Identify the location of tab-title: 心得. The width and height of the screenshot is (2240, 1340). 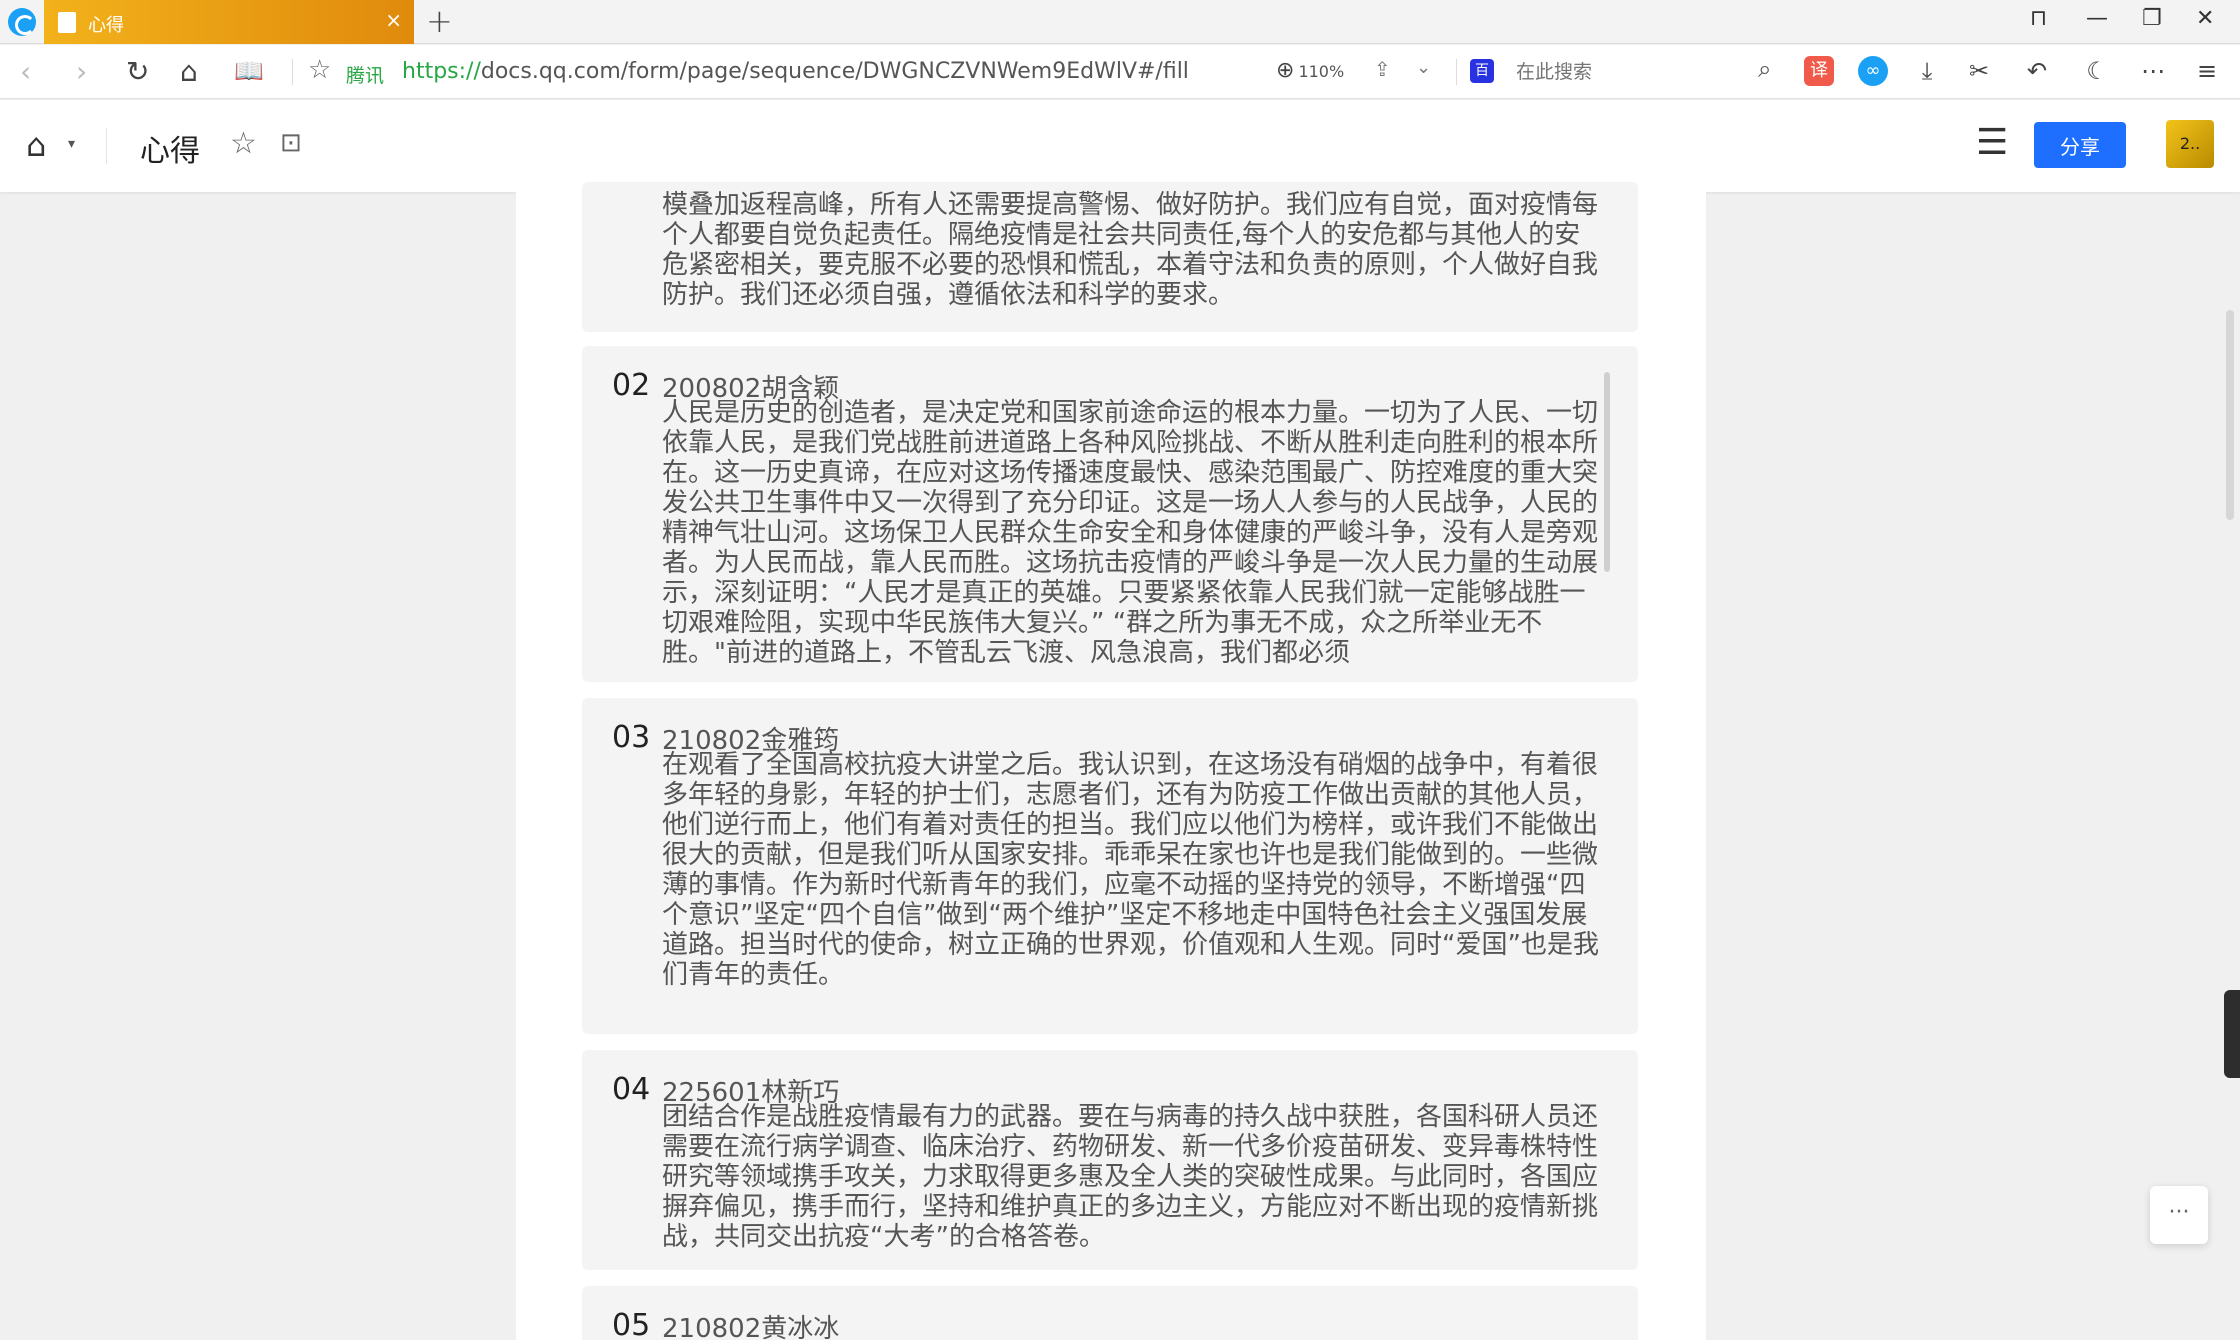
(106, 25).